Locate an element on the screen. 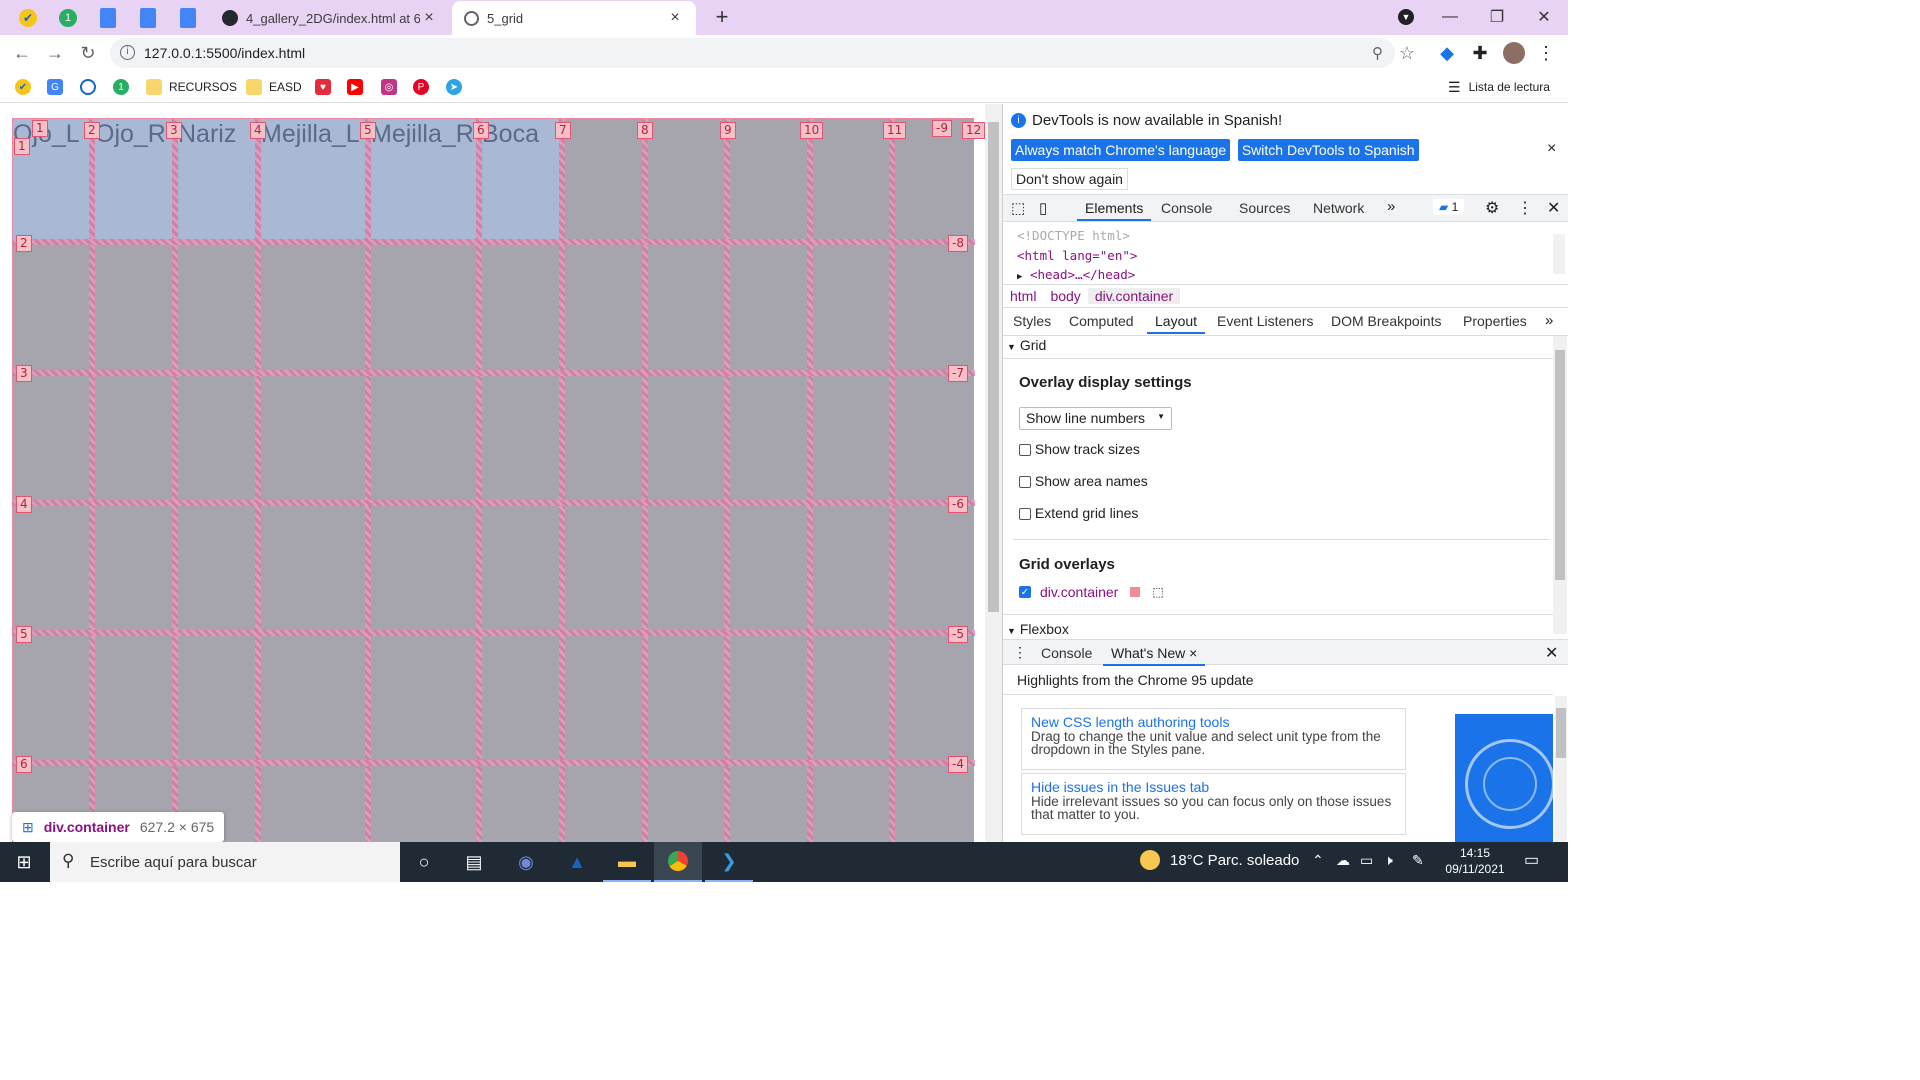  breadcrumb-container: div.container is located at coordinates (1134, 296).